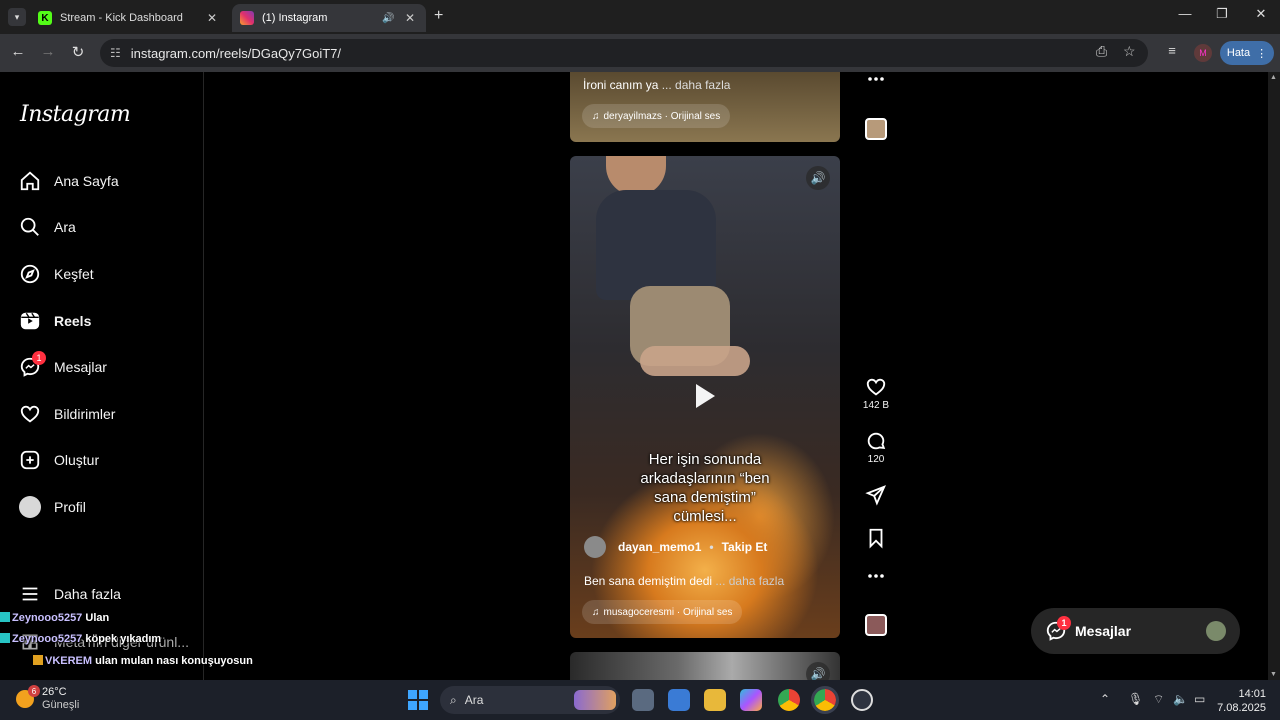  What do you see at coordinates (73, 321) in the screenshot?
I see `sidebar-item-label: Reels` at bounding box center [73, 321].